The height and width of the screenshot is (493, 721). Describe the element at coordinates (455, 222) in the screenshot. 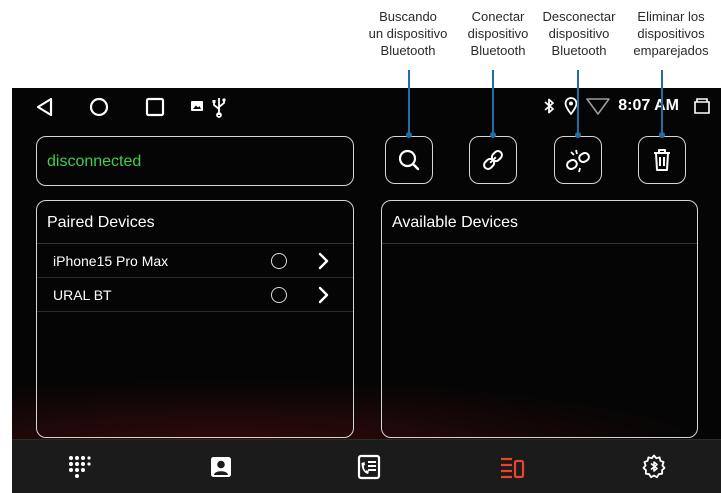

I see `available-devices-title: Available Devices` at that location.